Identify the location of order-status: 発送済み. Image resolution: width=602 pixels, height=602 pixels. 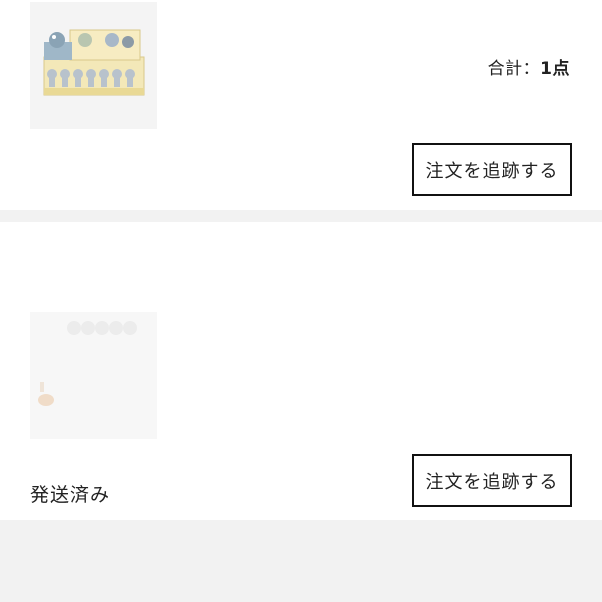
(70, 495).